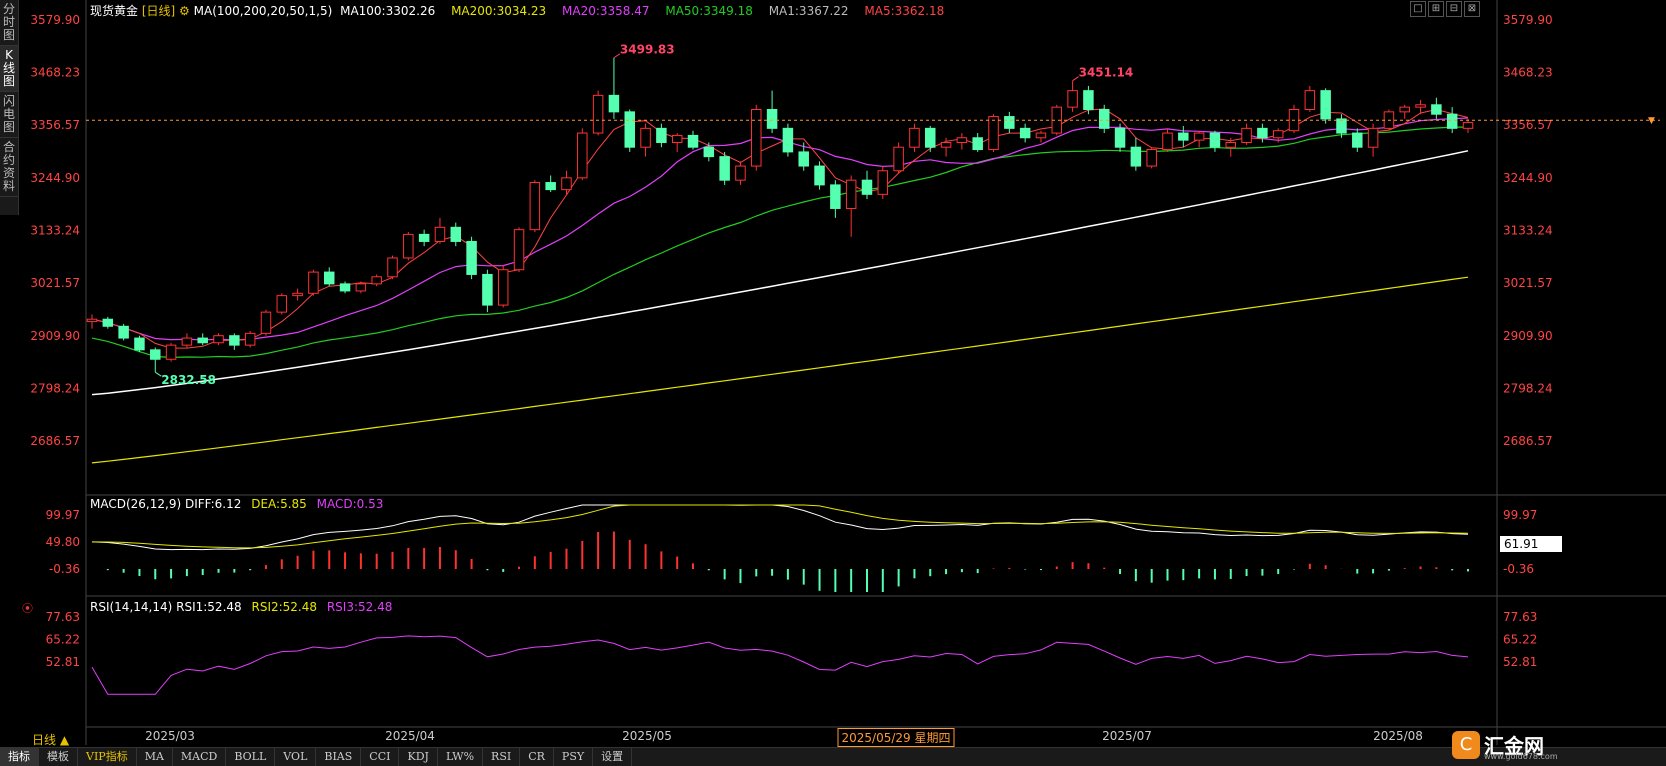 The image size is (1666, 766). What do you see at coordinates (1651, 121) in the screenshot?
I see `last-price-arrow: ▼` at bounding box center [1651, 121].